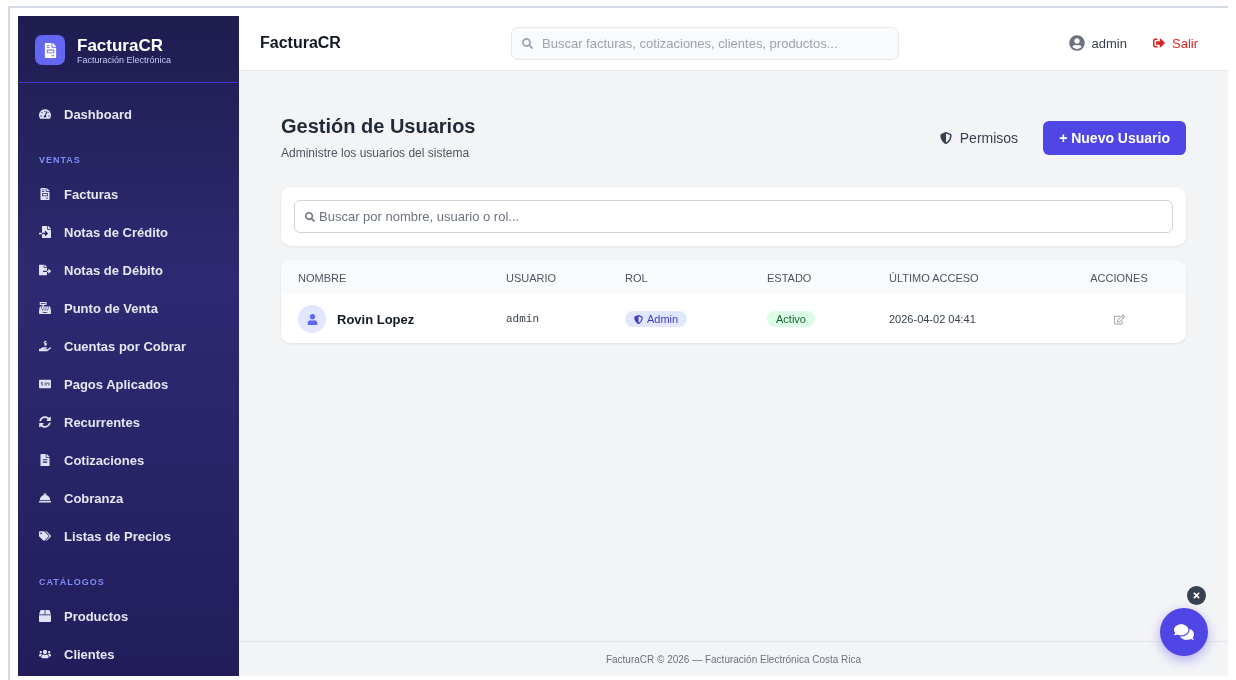  Describe the element at coordinates (60, 160) in the screenshot. I see `section-heading: VENTAS` at that location.